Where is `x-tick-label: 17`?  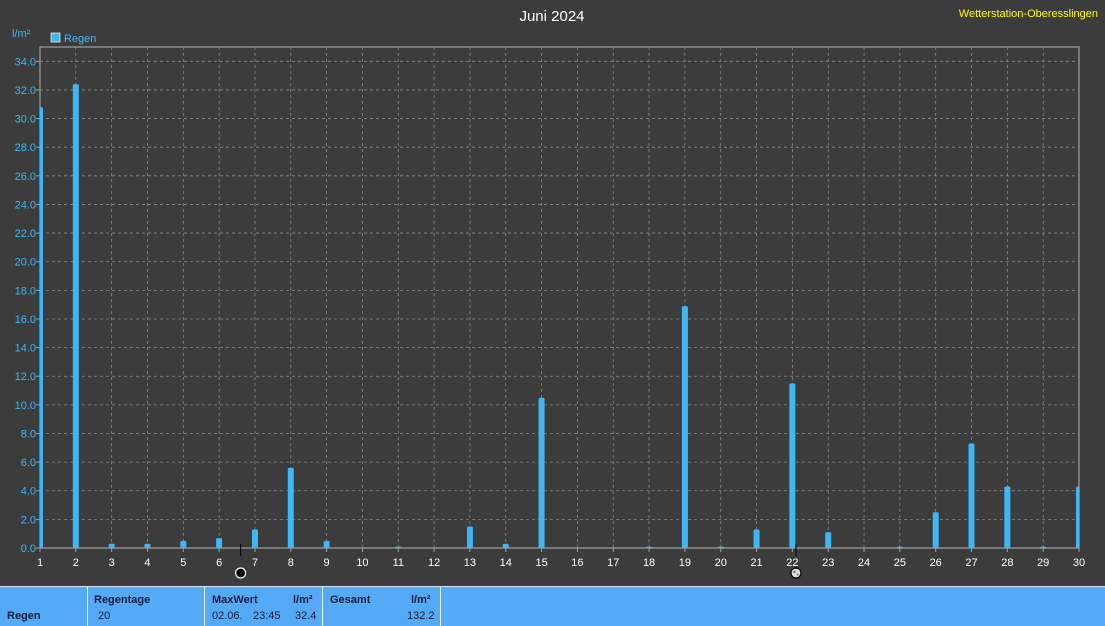
x-tick-label: 17 is located at coordinates (613, 563).